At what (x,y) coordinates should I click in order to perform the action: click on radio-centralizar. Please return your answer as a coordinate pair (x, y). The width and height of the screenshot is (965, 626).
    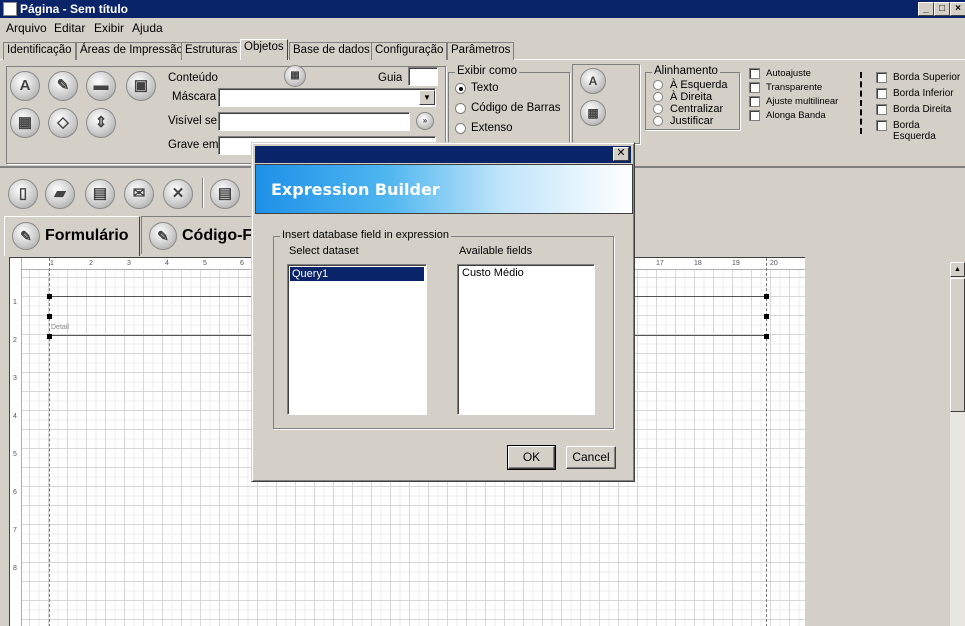
    Looking at the image, I should click on (658, 109).